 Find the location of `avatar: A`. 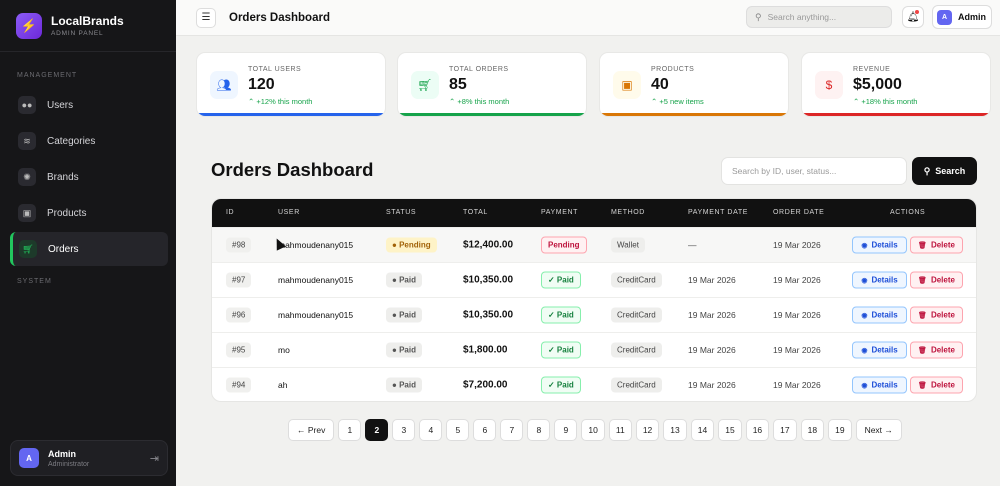

avatar: A is located at coordinates (29, 458).